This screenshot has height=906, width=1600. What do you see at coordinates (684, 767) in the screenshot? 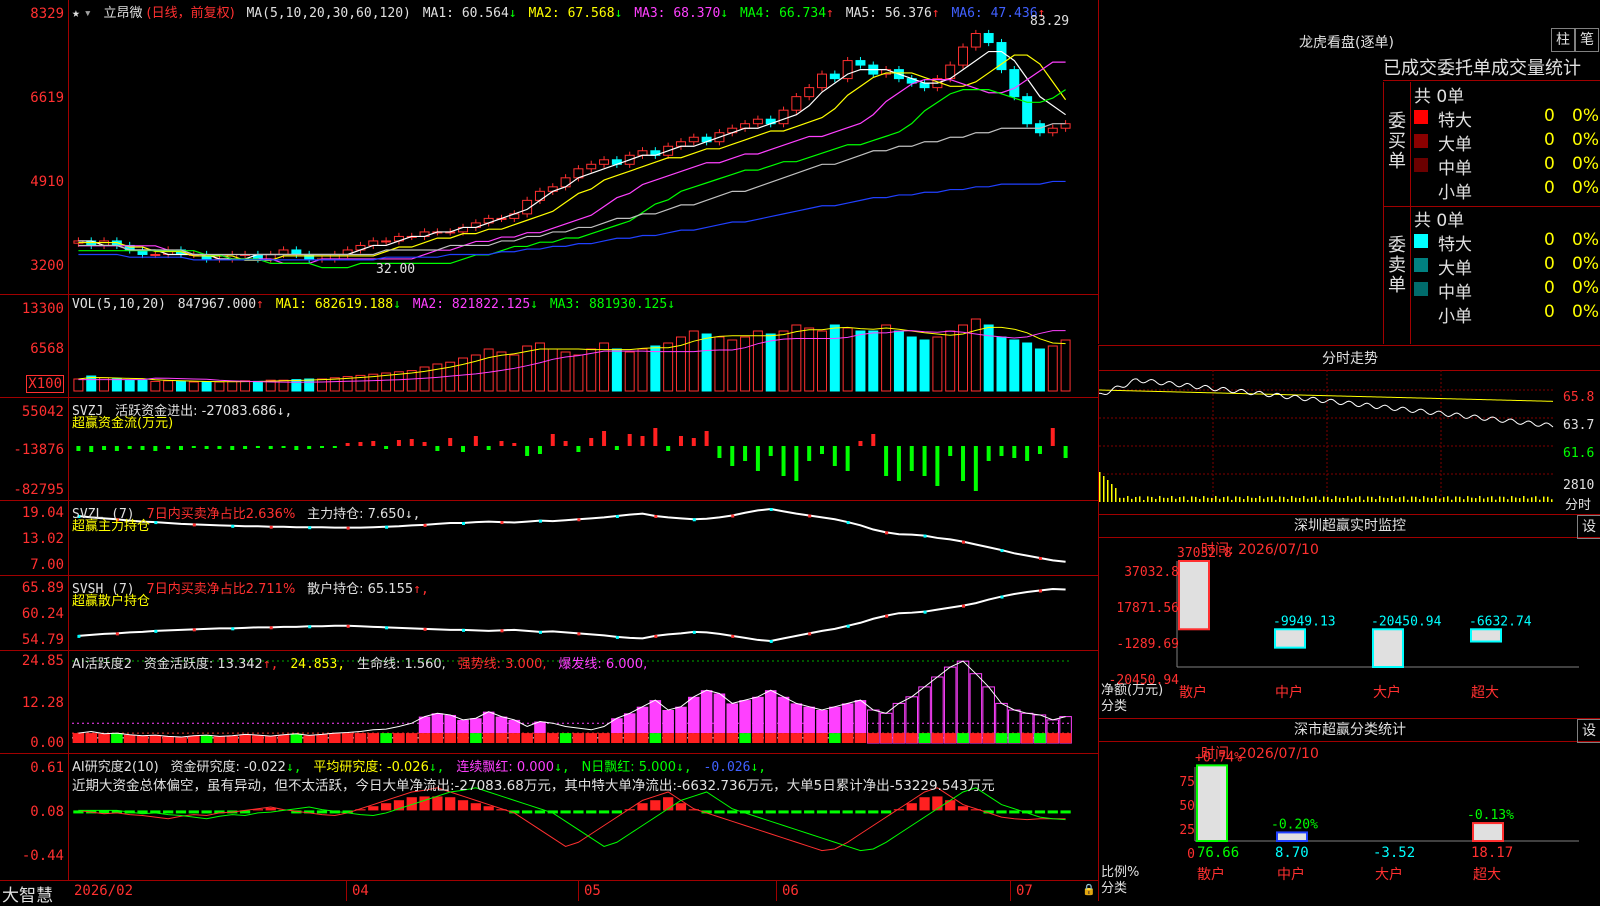
I see `ai2-arrow4: ↓,` at bounding box center [684, 767].